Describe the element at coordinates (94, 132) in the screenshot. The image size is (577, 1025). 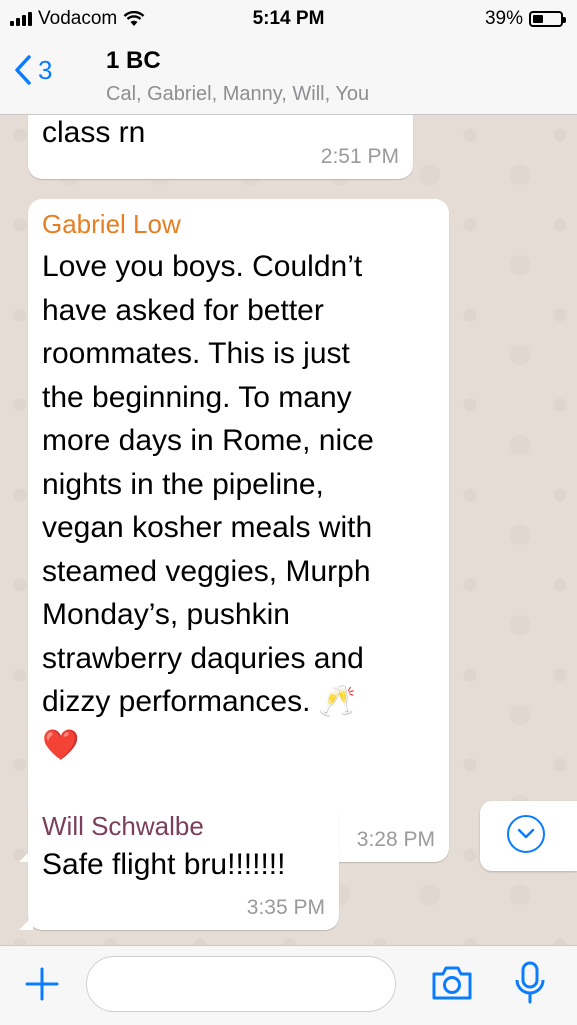
I see `message-text: class rn` at that location.